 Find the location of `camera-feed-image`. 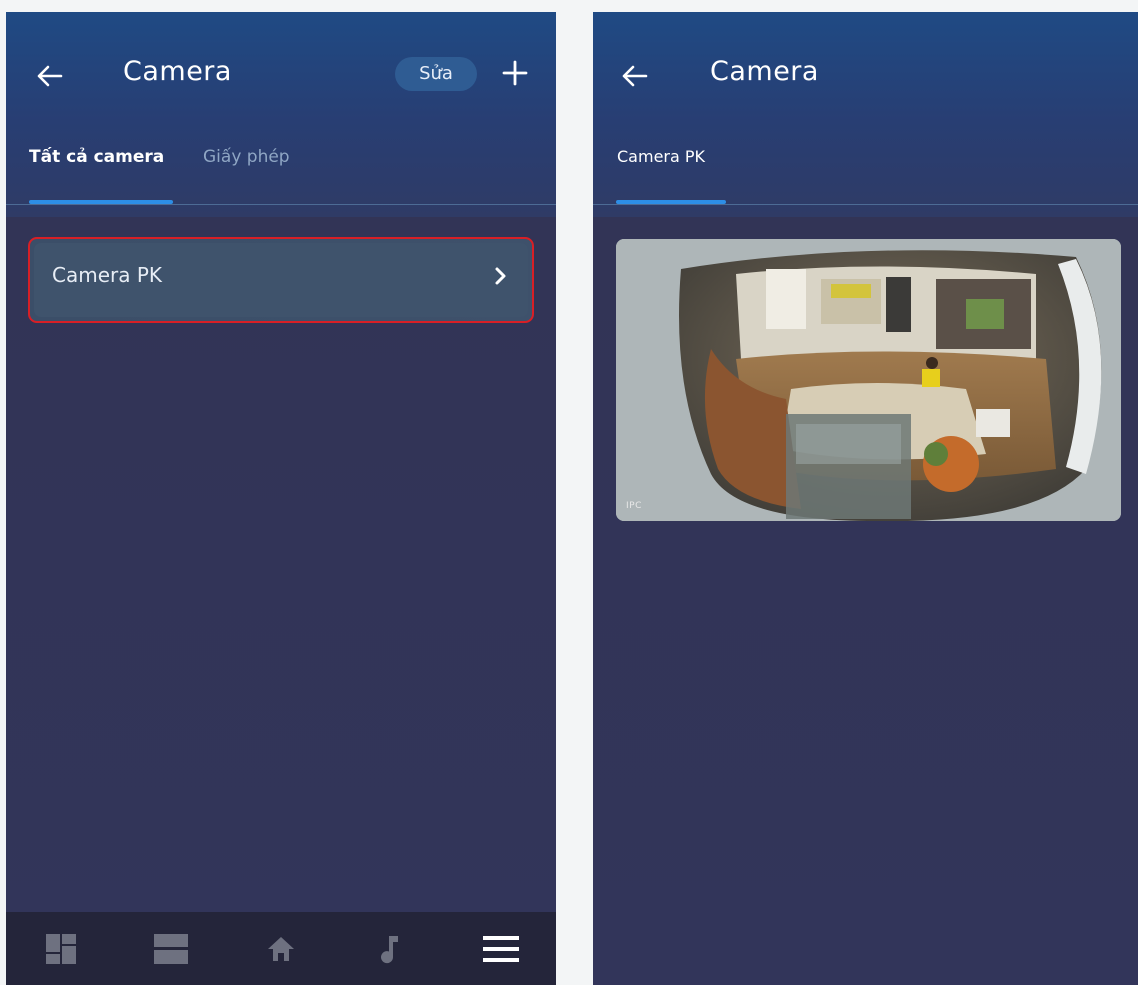

camera-feed-image is located at coordinates (868, 380).